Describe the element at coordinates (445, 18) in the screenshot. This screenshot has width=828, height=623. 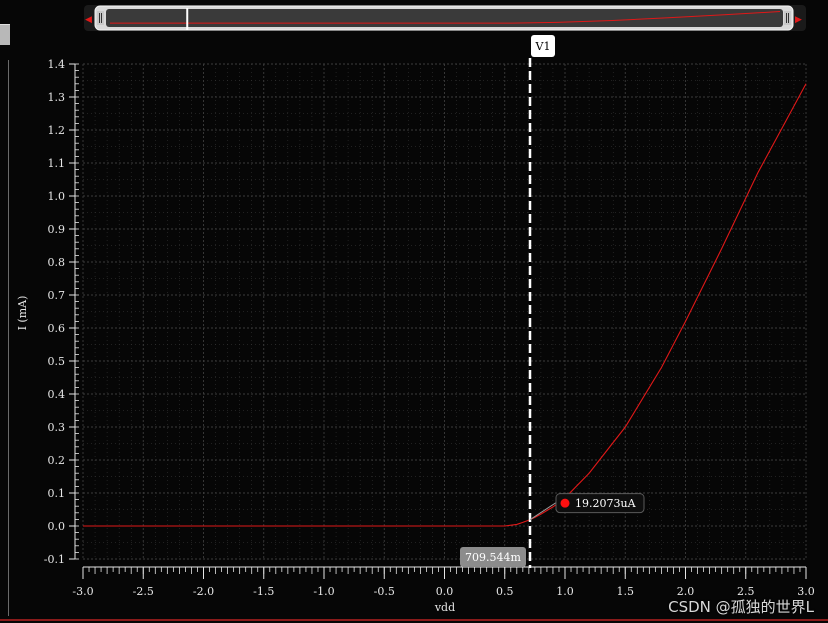
I see `zoom-scrollbar: ◀ ▶` at that location.